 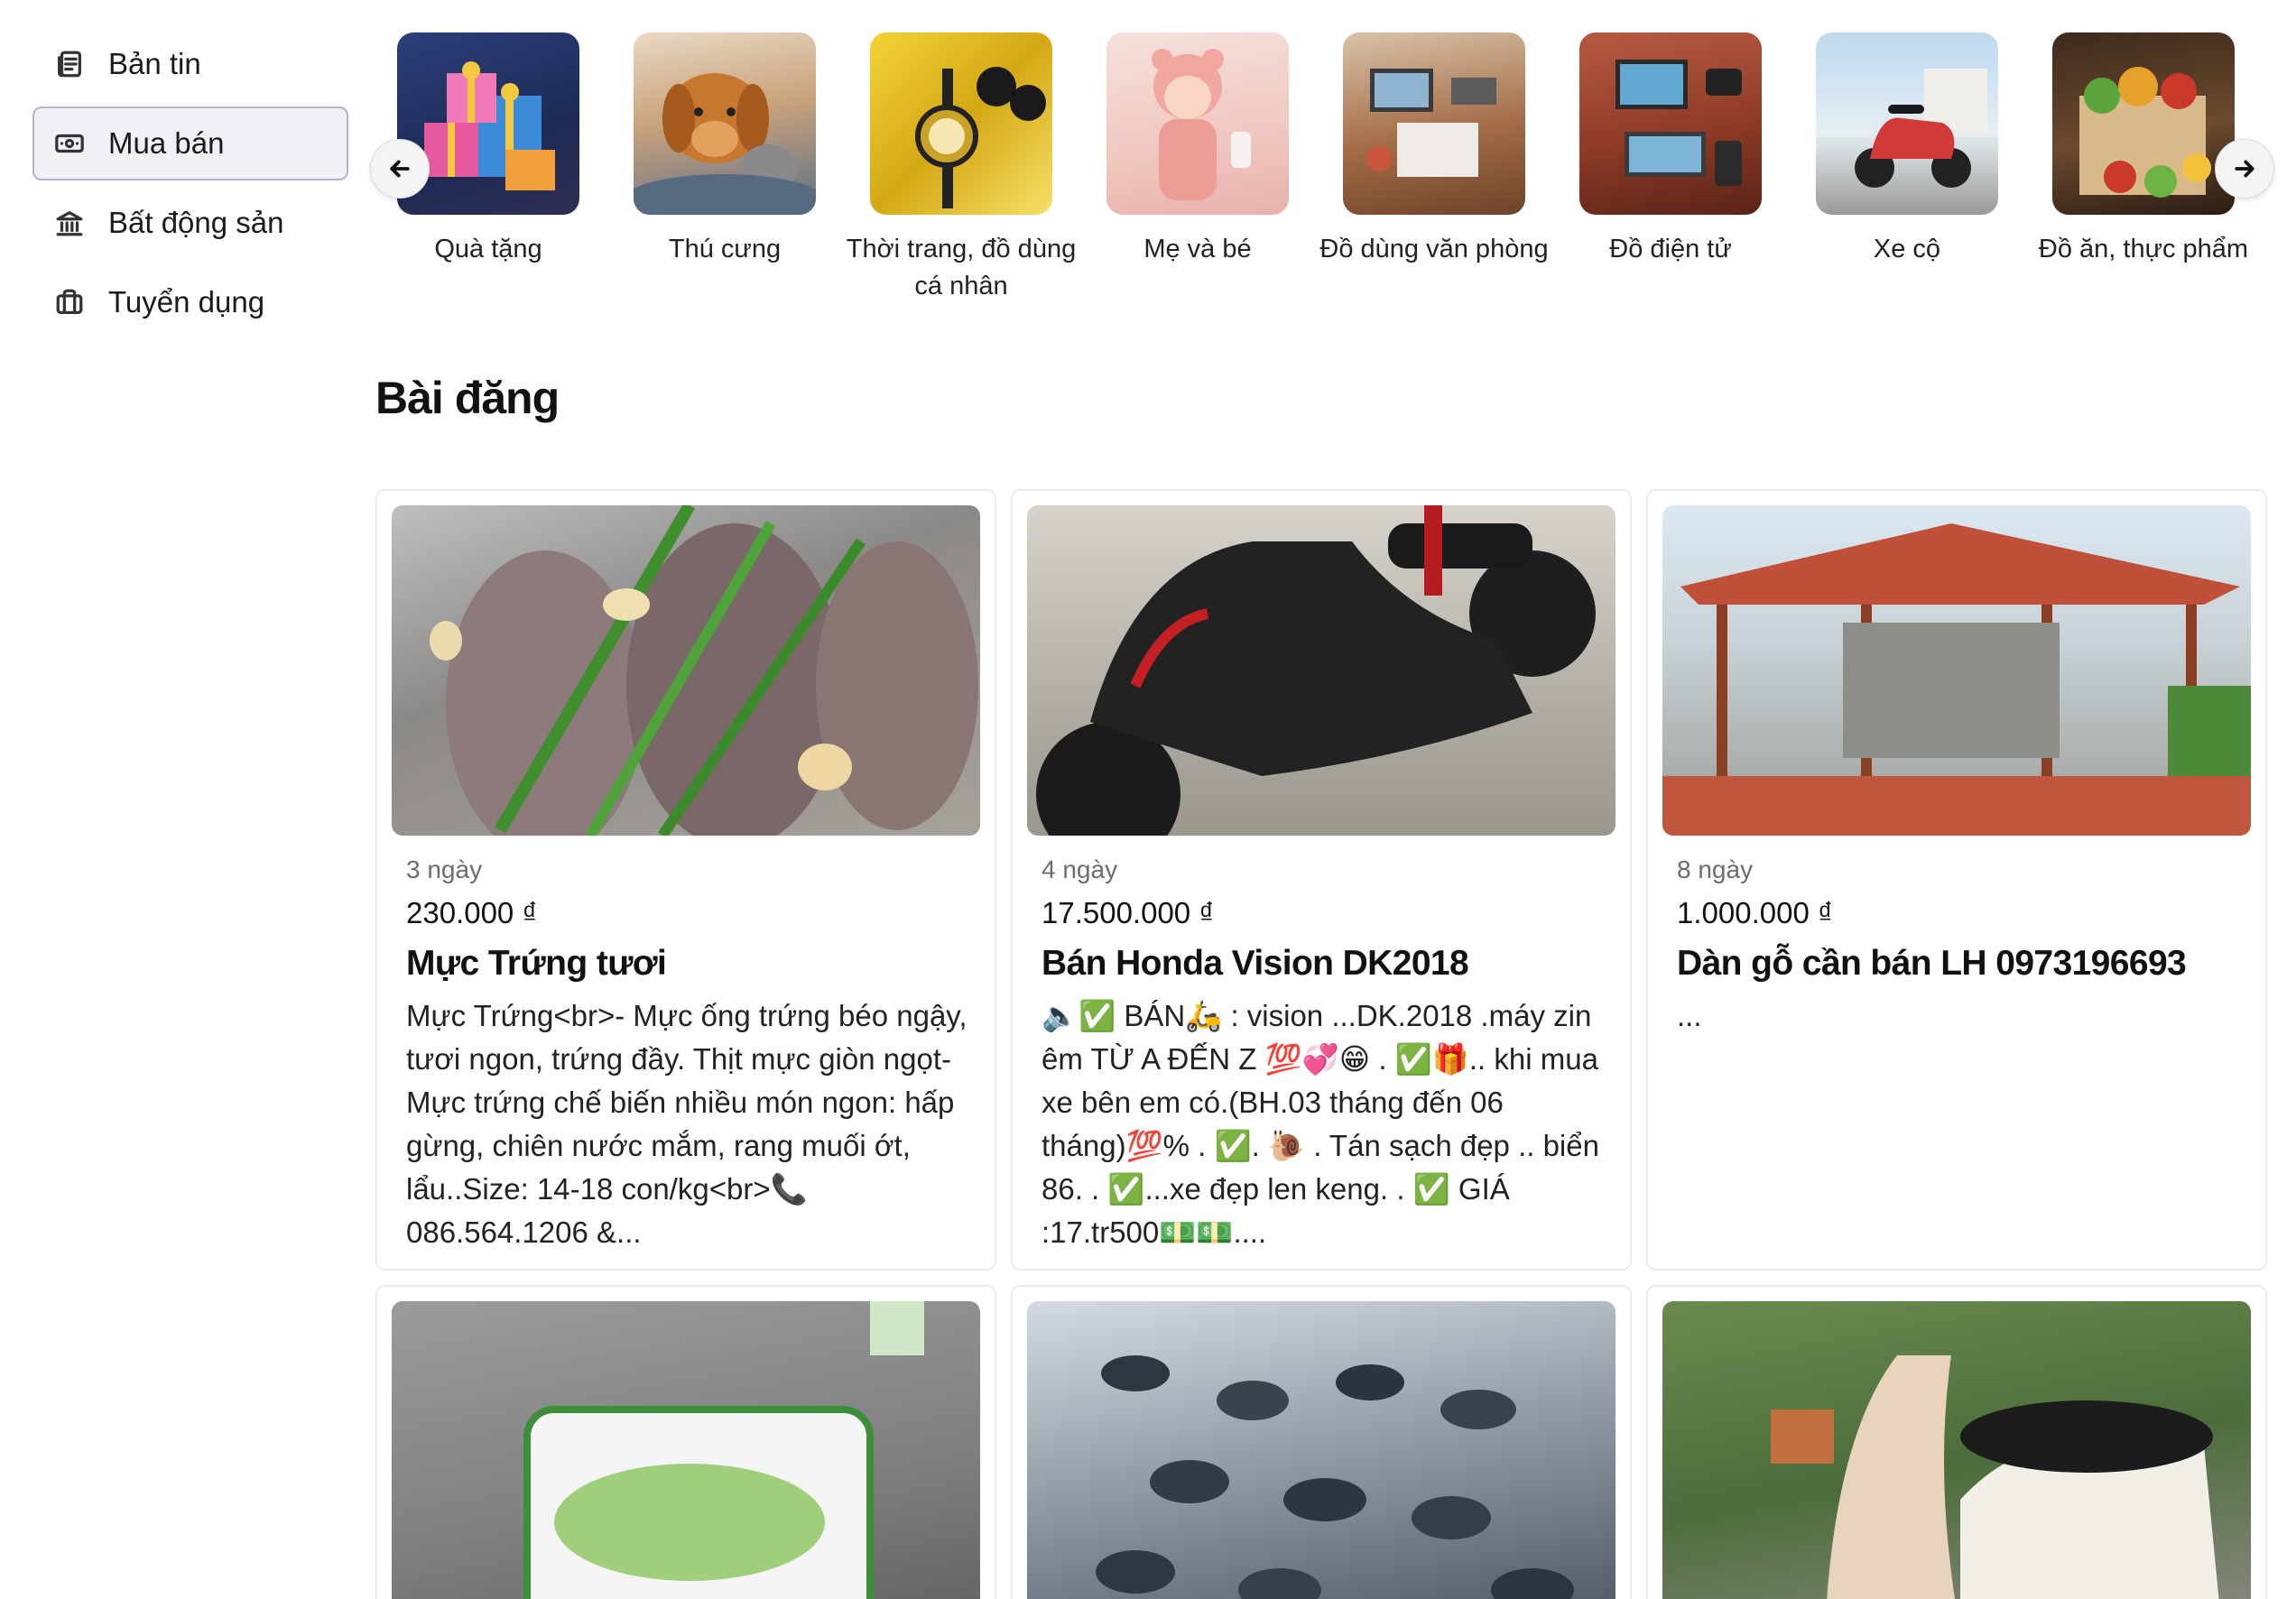 I want to click on carousel-prev-button, so click(x=400, y=169).